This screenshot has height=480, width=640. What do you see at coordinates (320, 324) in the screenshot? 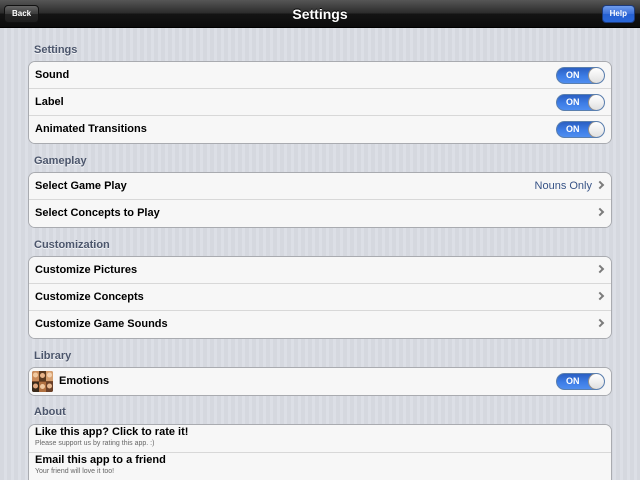
I see `customize-game-sounds-row: Customize Game Sounds` at bounding box center [320, 324].